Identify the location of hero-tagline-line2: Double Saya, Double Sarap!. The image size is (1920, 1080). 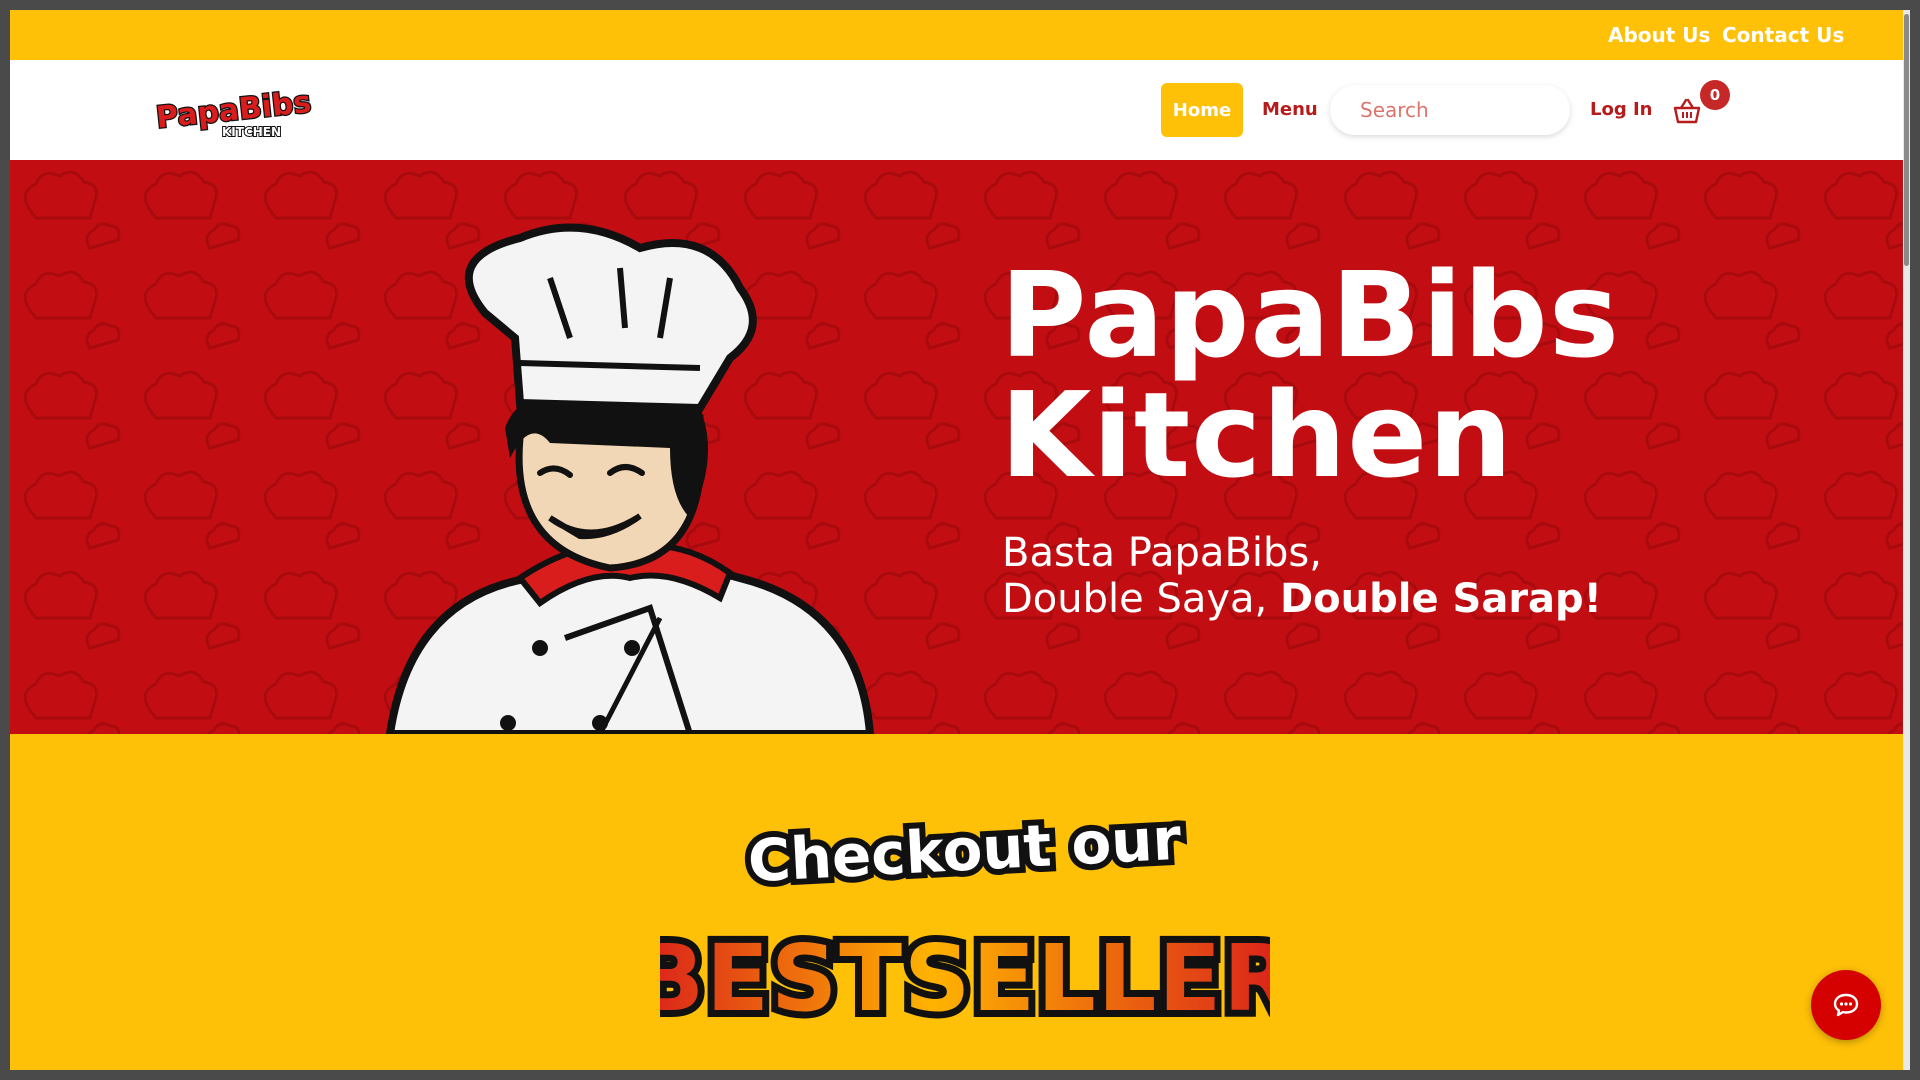
(1302, 599).